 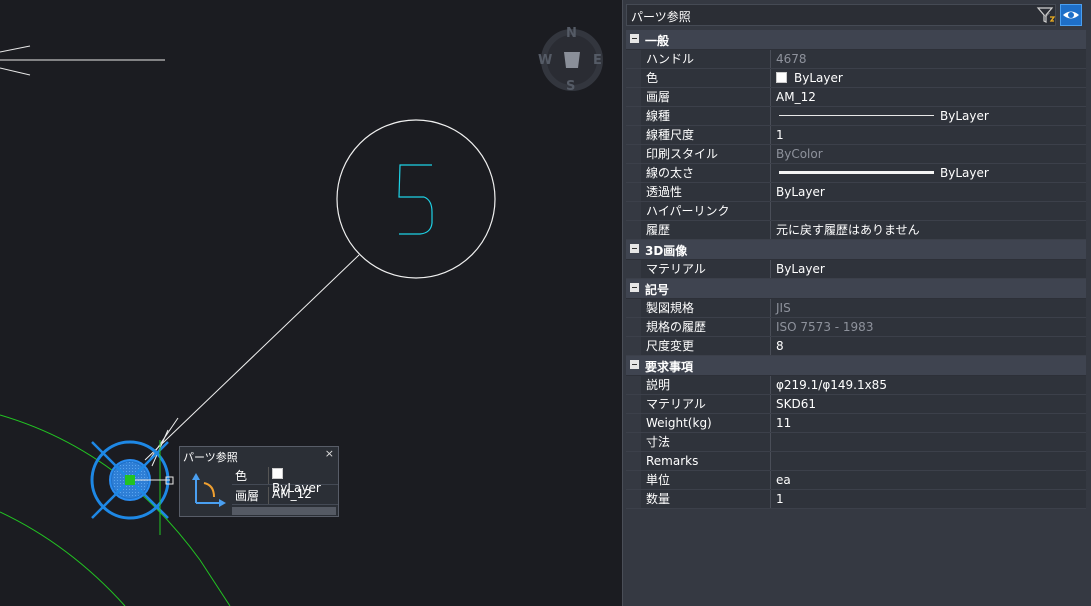 What do you see at coordinates (706, 404) in the screenshot?
I see `property-label: マテリアル` at bounding box center [706, 404].